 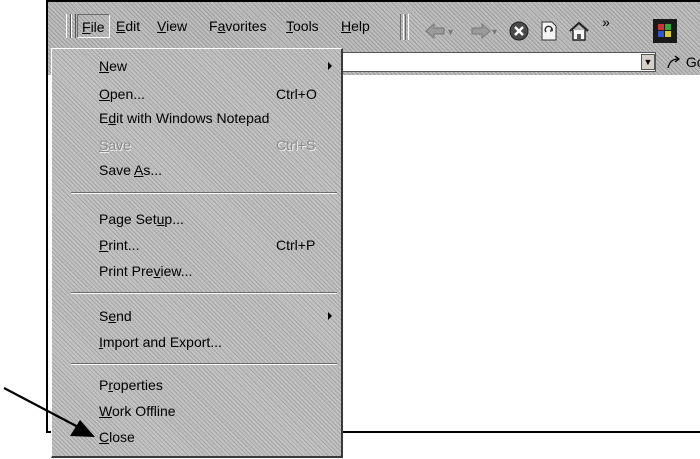 I want to click on menu-view: View, so click(x=172, y=26).